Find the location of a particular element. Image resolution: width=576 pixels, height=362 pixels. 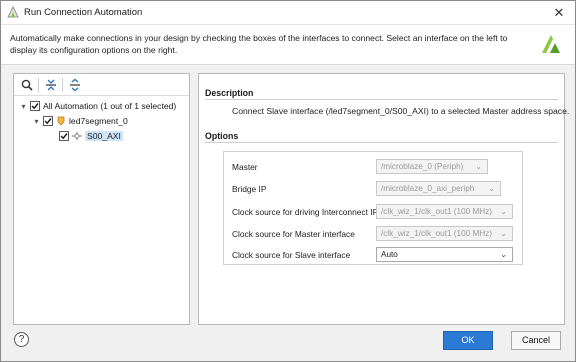

select-value: /microblaze_0_axi_periph is located at coordinates (428, 188).